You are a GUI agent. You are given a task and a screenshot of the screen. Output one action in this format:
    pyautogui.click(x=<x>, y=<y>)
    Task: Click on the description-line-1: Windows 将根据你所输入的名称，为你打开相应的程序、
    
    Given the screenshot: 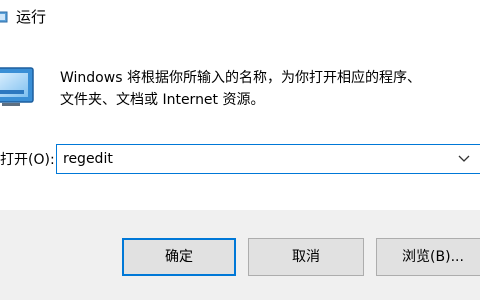 What is the action you would take?
    pyautogui.click(x=240, y=78)
    